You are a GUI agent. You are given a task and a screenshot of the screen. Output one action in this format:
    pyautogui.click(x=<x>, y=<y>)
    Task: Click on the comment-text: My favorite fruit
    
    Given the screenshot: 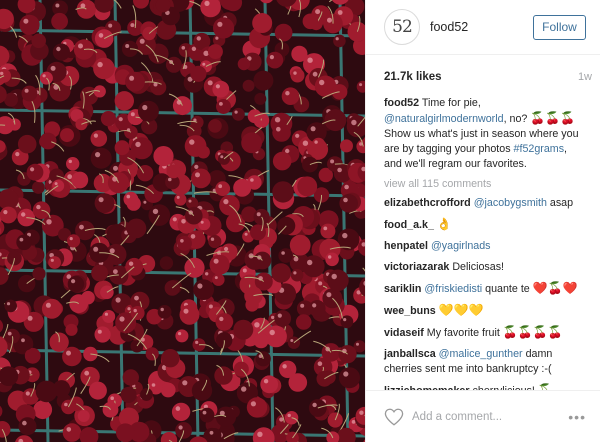 What is the action you would take?
    pyautogui.click(x=464, y=333)
    